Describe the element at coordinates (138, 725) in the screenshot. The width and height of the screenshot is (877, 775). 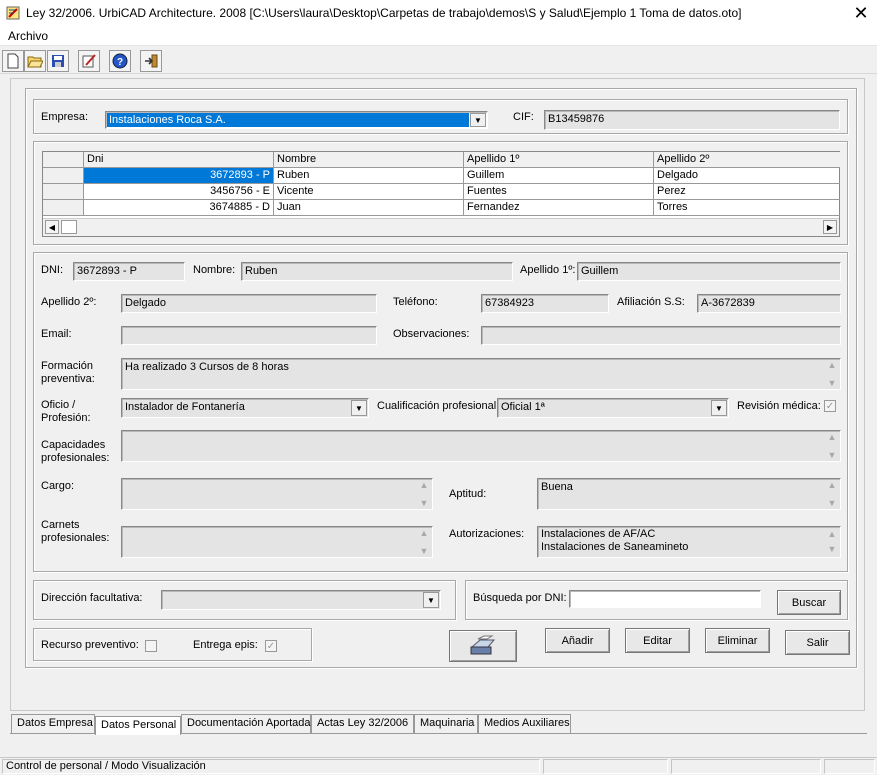
I see `tab-datos-personal: Datos Personal` at that location.